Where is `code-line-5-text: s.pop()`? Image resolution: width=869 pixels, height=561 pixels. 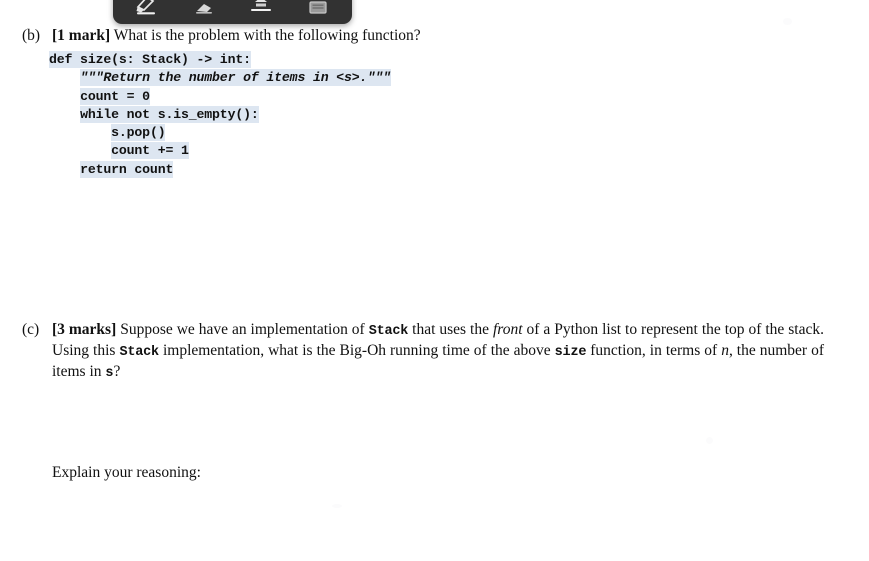
code-line-5-text: s.pop() is located at coordinates (138, 133).